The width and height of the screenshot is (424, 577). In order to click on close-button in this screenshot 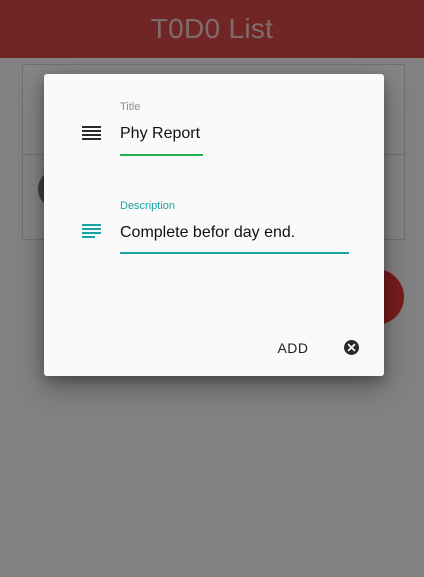, I will do `click(351, 347)`.